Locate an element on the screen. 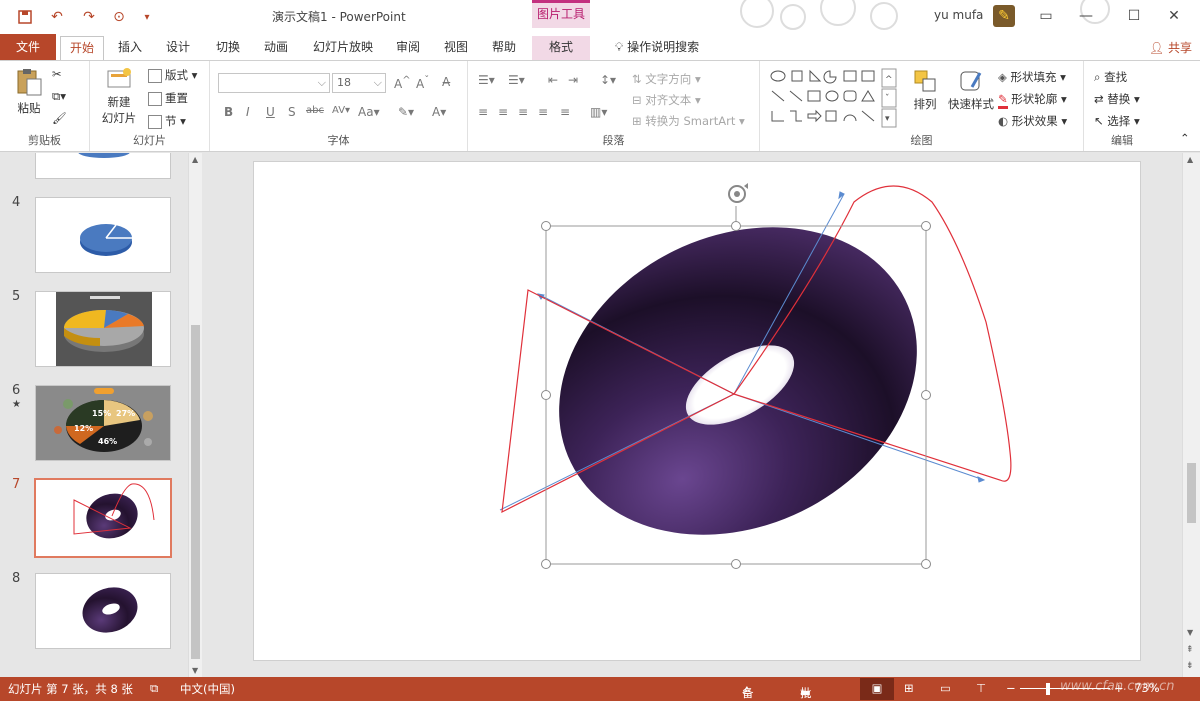 This screenshot has height=701, width=1200. tab-format: 格式 is located at coordinates (561, 48).